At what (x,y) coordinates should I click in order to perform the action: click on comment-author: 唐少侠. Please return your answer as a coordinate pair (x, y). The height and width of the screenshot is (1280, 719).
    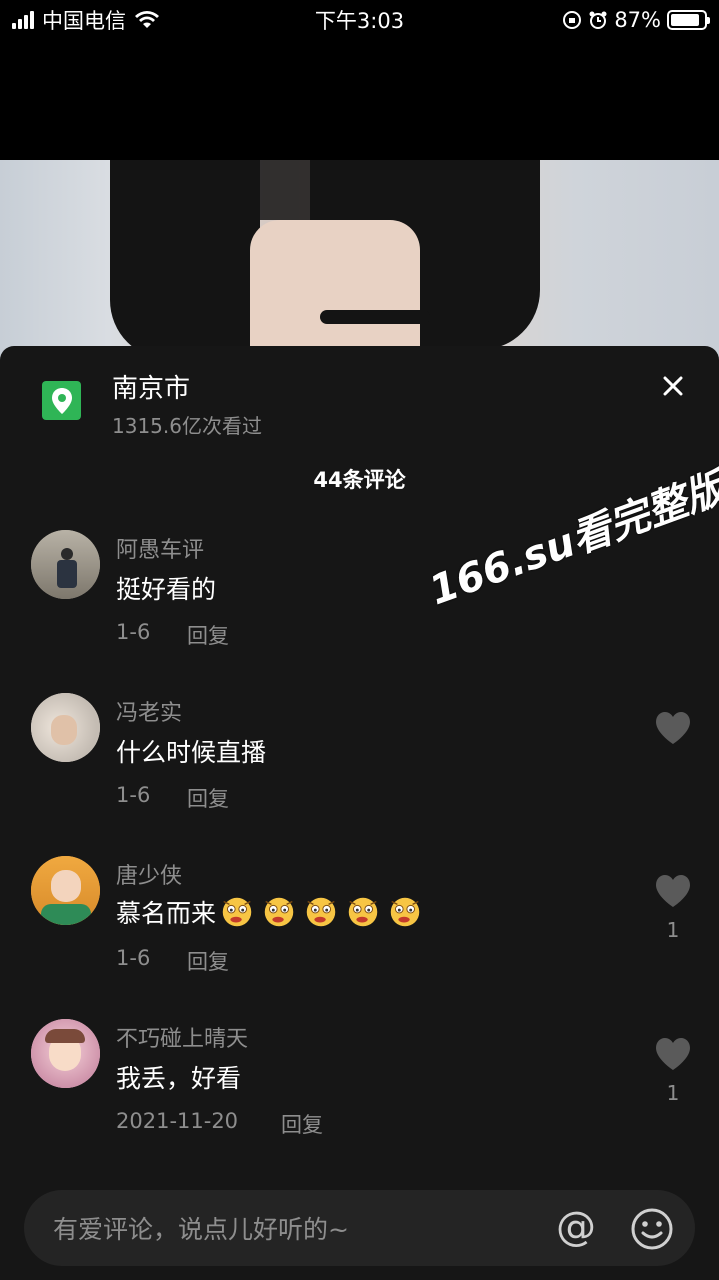
    Looking at the image, I should click on (149, 874).